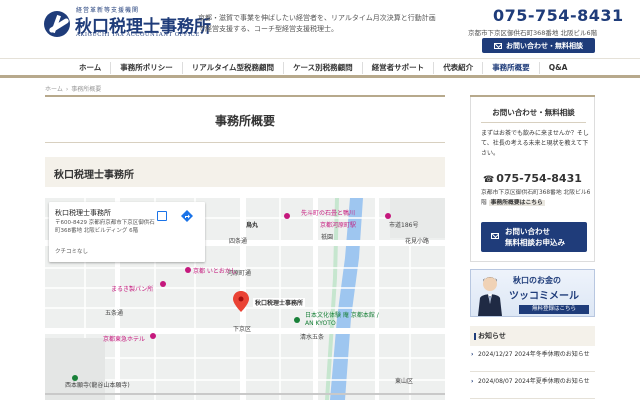 The height and width of the screenshot is (400, 640). I want to click on mail-magazine-banner: 秋口のお金の ツッコミメール 無料登録はこちら, so click(532, 293).